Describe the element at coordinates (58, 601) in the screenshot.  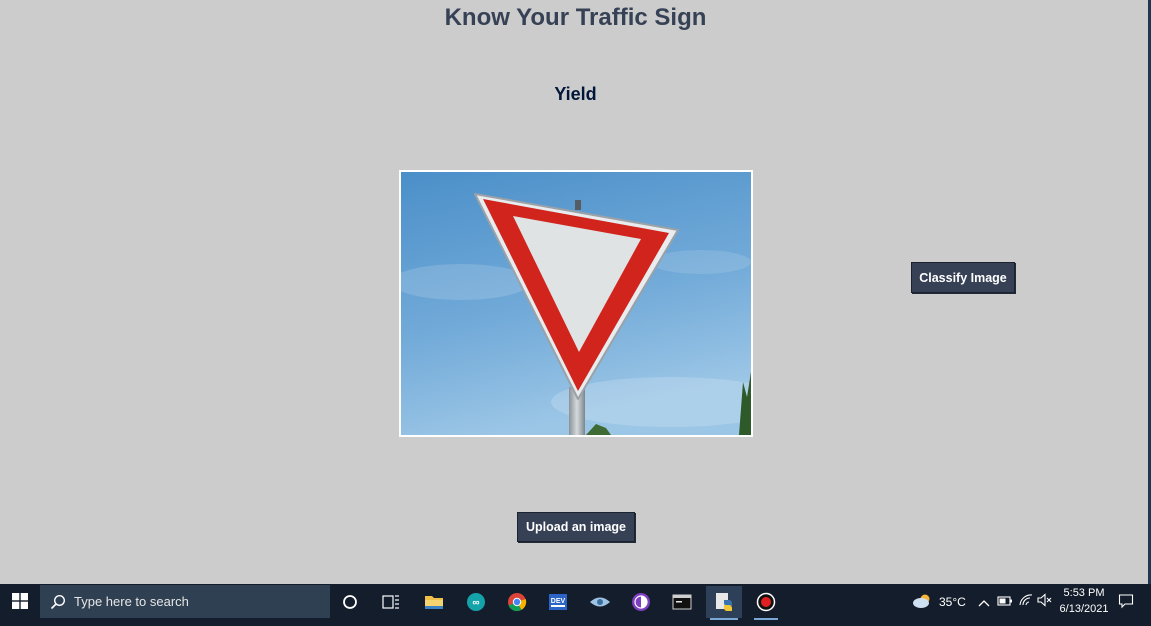
I see `search-icon` at that location.